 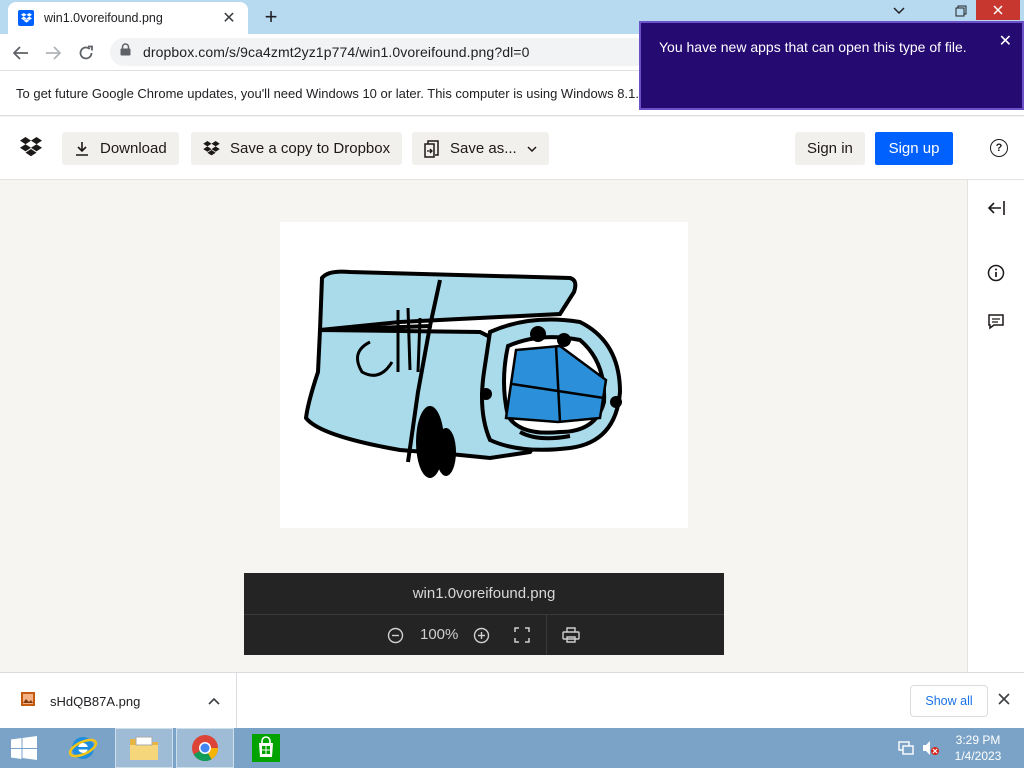 I want to click on fullscreen-icon, so click(x=522, y=637).